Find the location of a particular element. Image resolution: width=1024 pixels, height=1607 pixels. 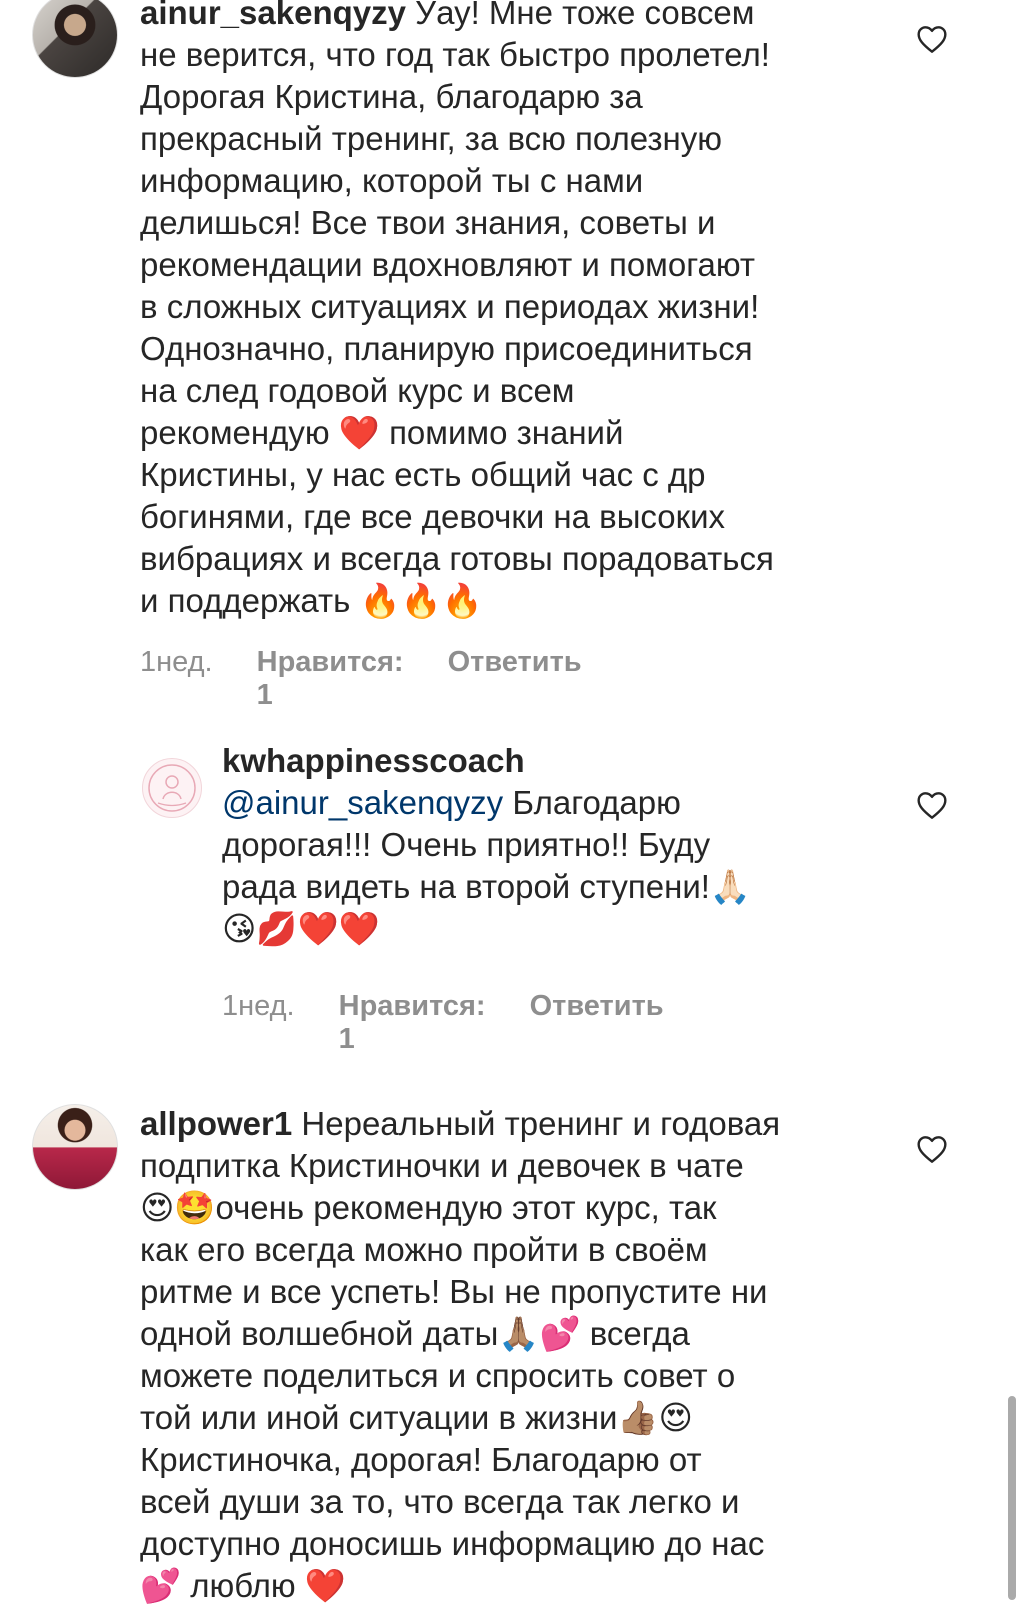

coach-logo-icon is located at coordinates (172, 788).